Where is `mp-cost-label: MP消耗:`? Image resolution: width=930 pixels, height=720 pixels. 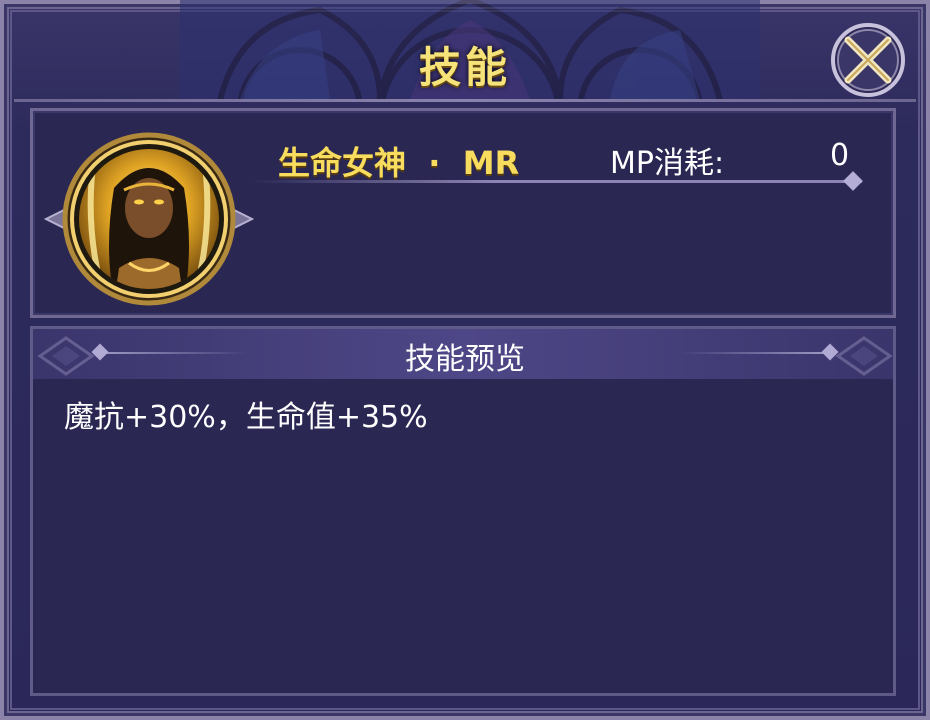
mp-cost-label: MP消耗: is located at coordinates (667, 163).